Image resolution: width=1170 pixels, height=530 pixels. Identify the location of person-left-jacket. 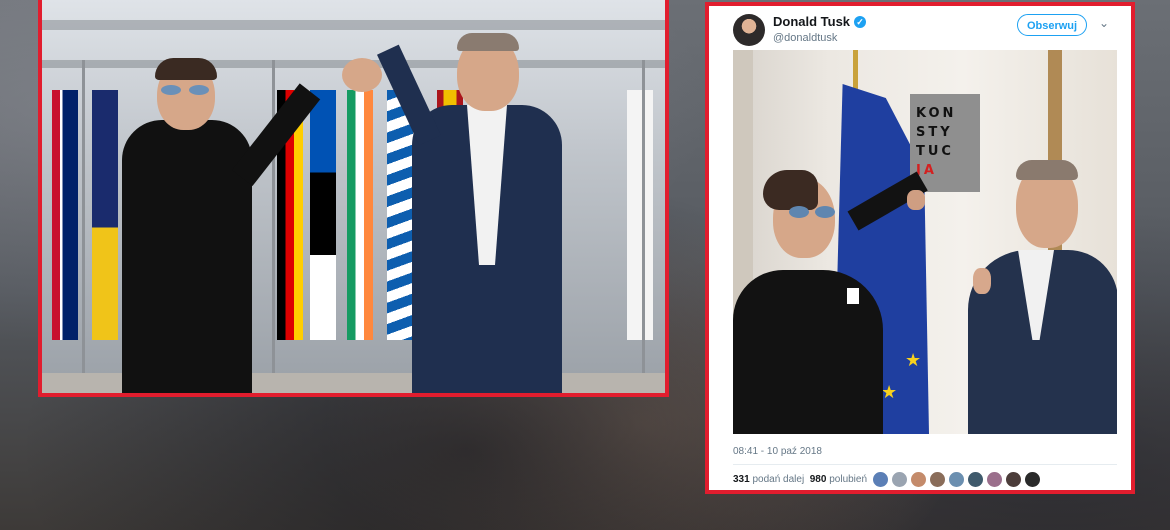
(808, 352).